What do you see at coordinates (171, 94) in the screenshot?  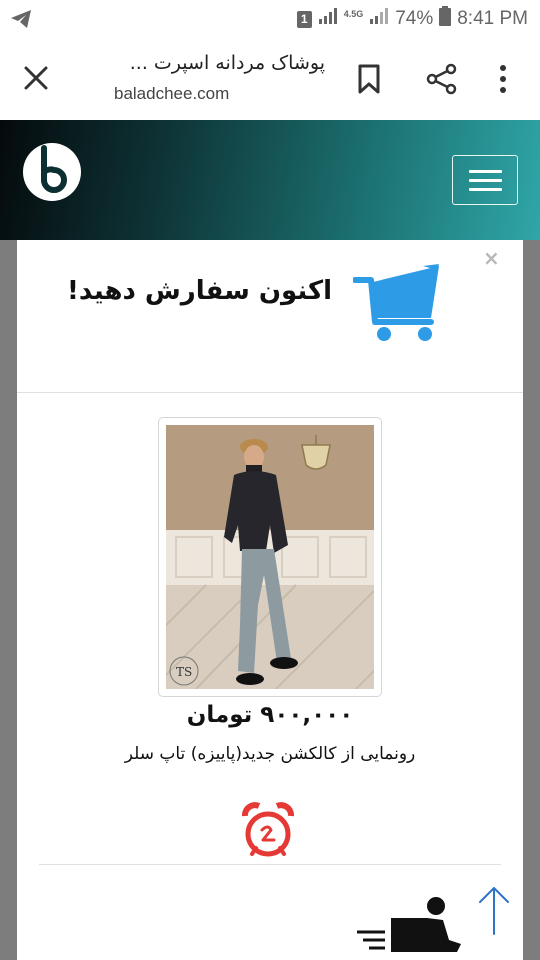 I see `page-url: baladchee.com` at bounding box center [171, 94].